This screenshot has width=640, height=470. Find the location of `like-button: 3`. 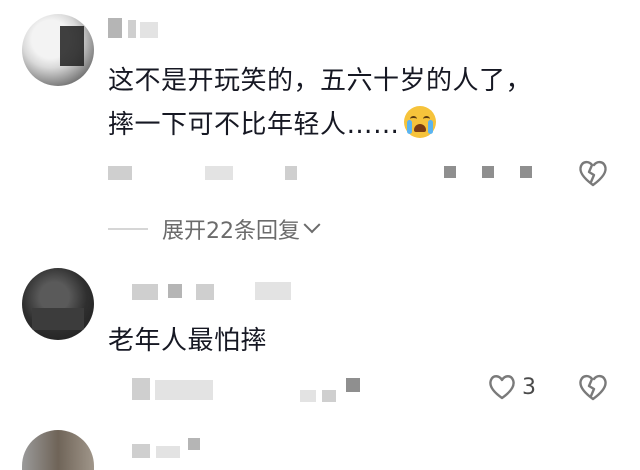

like-button: 3 is located at coordinates (511, 387).